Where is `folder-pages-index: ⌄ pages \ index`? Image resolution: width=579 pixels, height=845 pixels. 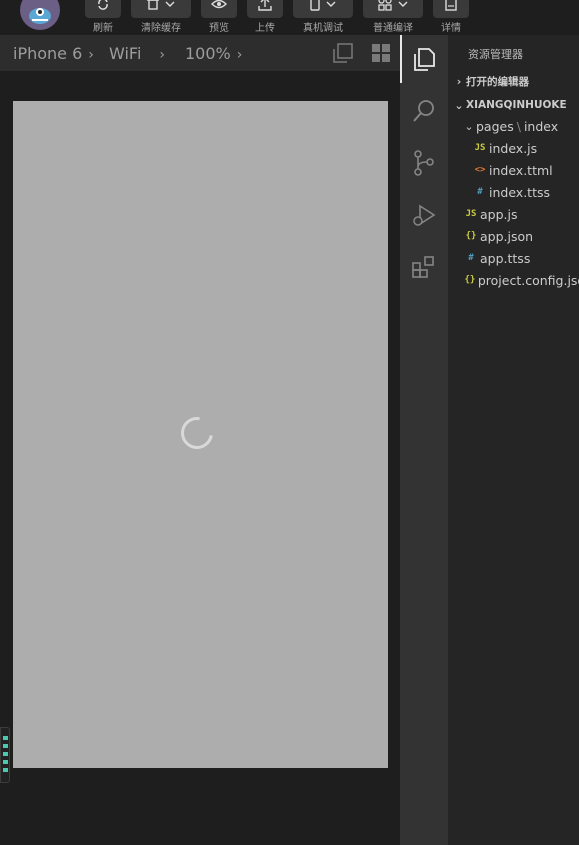
folder-pages-index: ⌄ pages \ index is located at coordinates (520, 126).